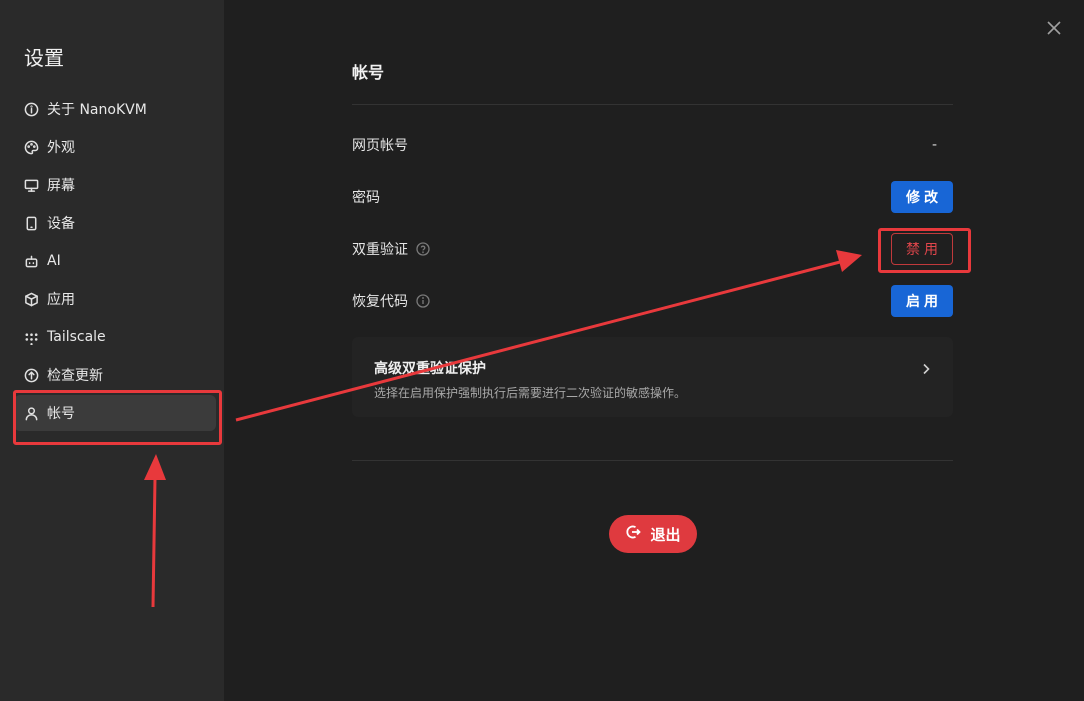 This screenshot has height=701, width=1084. I want to click on sidebar-item-device: 设备, so click(115, 223).